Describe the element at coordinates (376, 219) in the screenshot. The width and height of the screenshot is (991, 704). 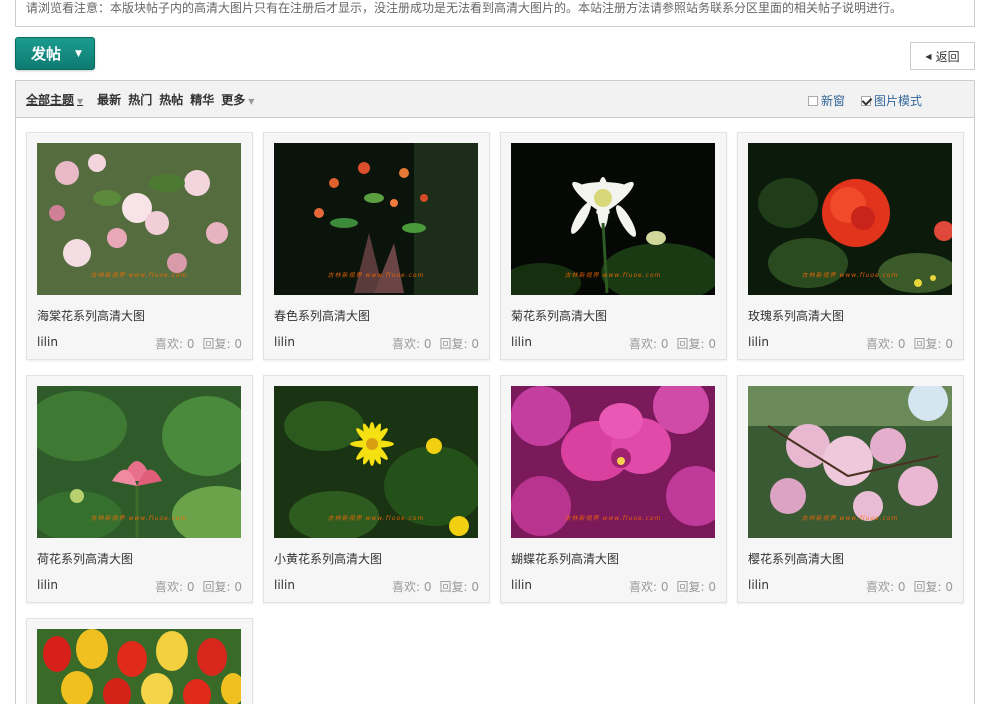
I see `thumbnail-spring: 古林新视界 www.fluoe.com` at that location.